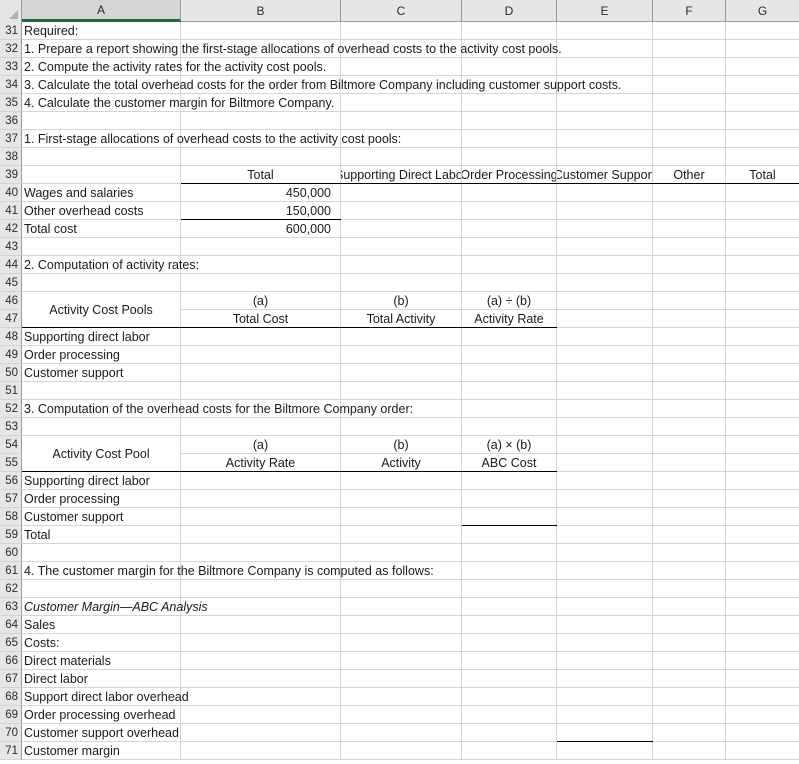  What do you see at coordinates (762, 571) in the screenshot?
I see `cell-g61` at bounding box center [762, 571].